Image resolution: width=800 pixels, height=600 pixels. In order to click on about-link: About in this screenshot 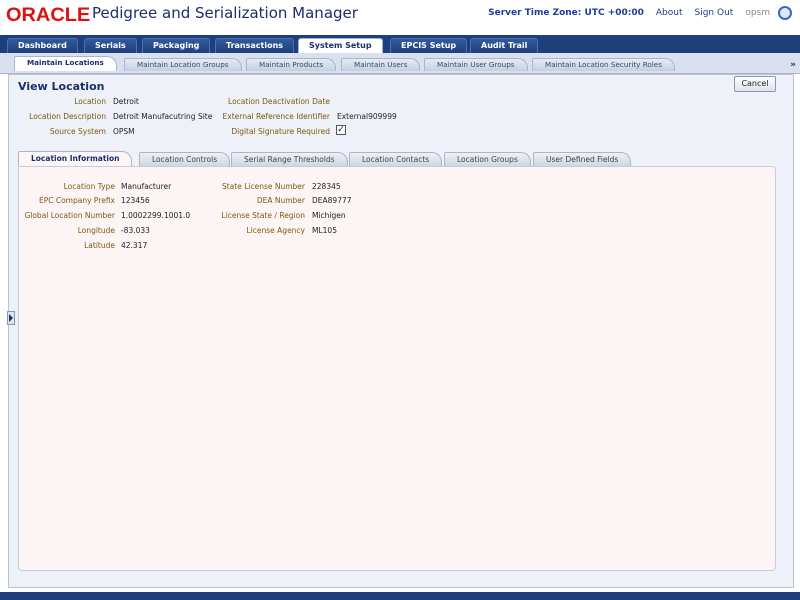, I will do `click(669, 13)`.